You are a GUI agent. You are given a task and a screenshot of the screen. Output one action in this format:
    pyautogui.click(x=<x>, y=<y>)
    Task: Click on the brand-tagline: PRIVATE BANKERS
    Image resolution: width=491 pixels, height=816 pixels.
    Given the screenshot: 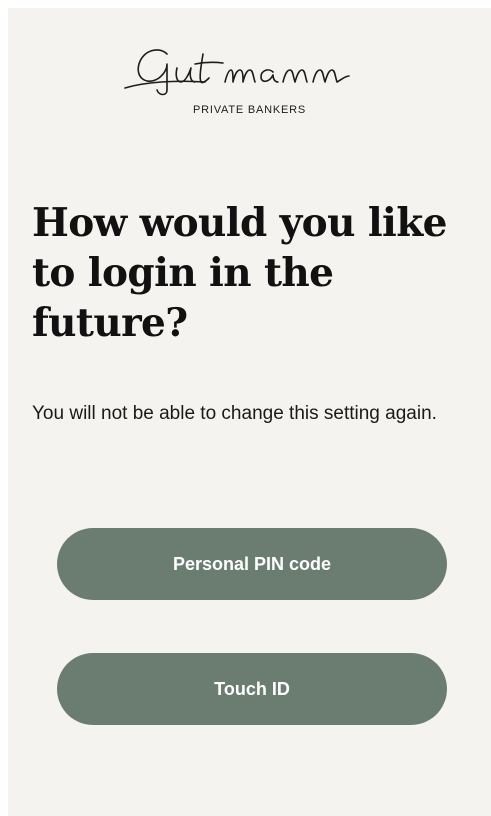 What is the action you would take?
    pyautogui.click(x=249, y=110)
    